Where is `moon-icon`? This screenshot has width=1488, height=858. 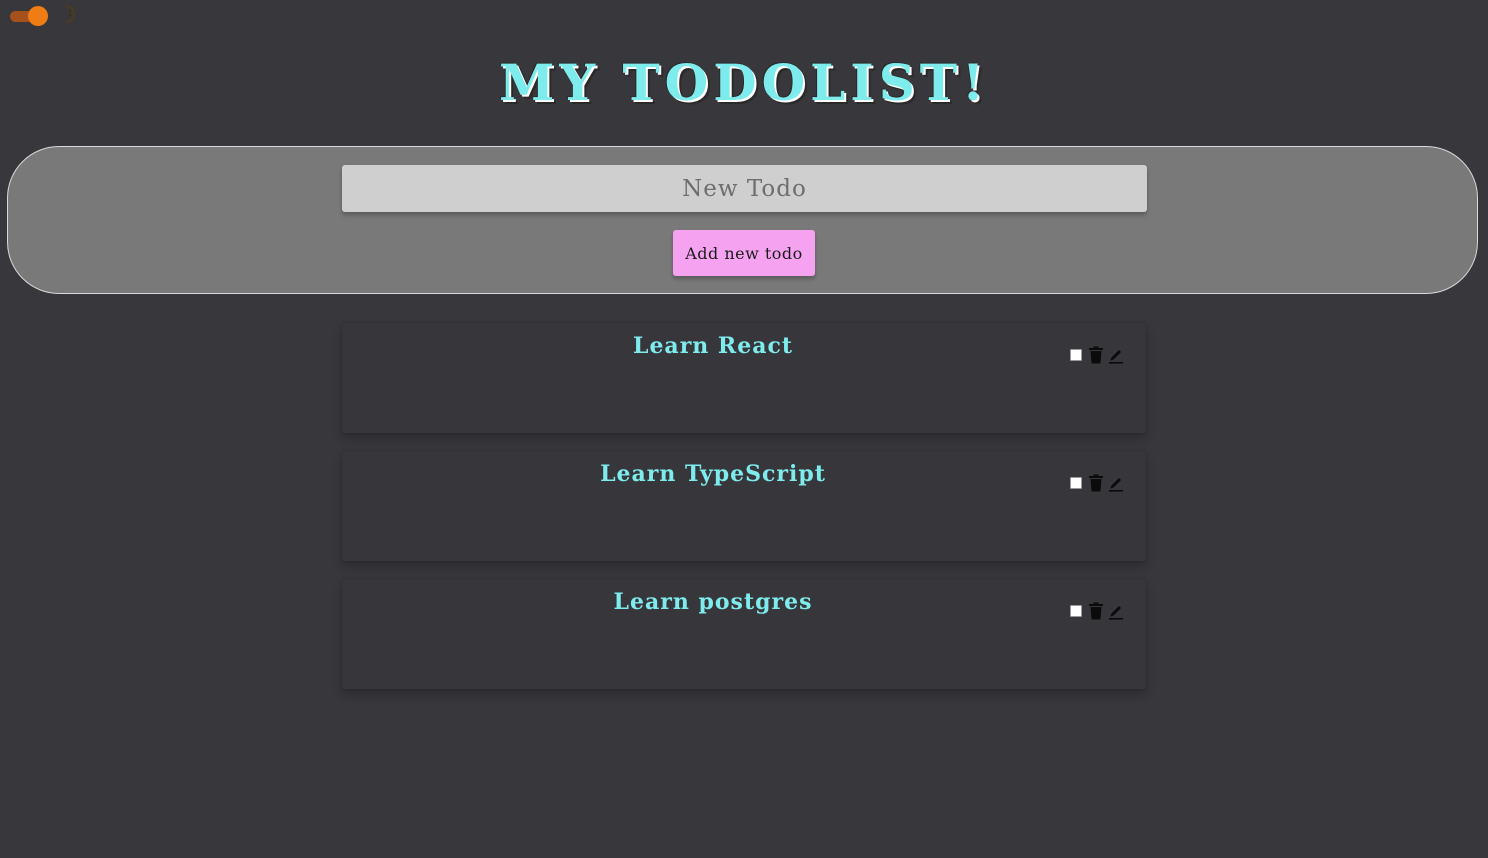 moon-icon is located at coordinates (70, 14).